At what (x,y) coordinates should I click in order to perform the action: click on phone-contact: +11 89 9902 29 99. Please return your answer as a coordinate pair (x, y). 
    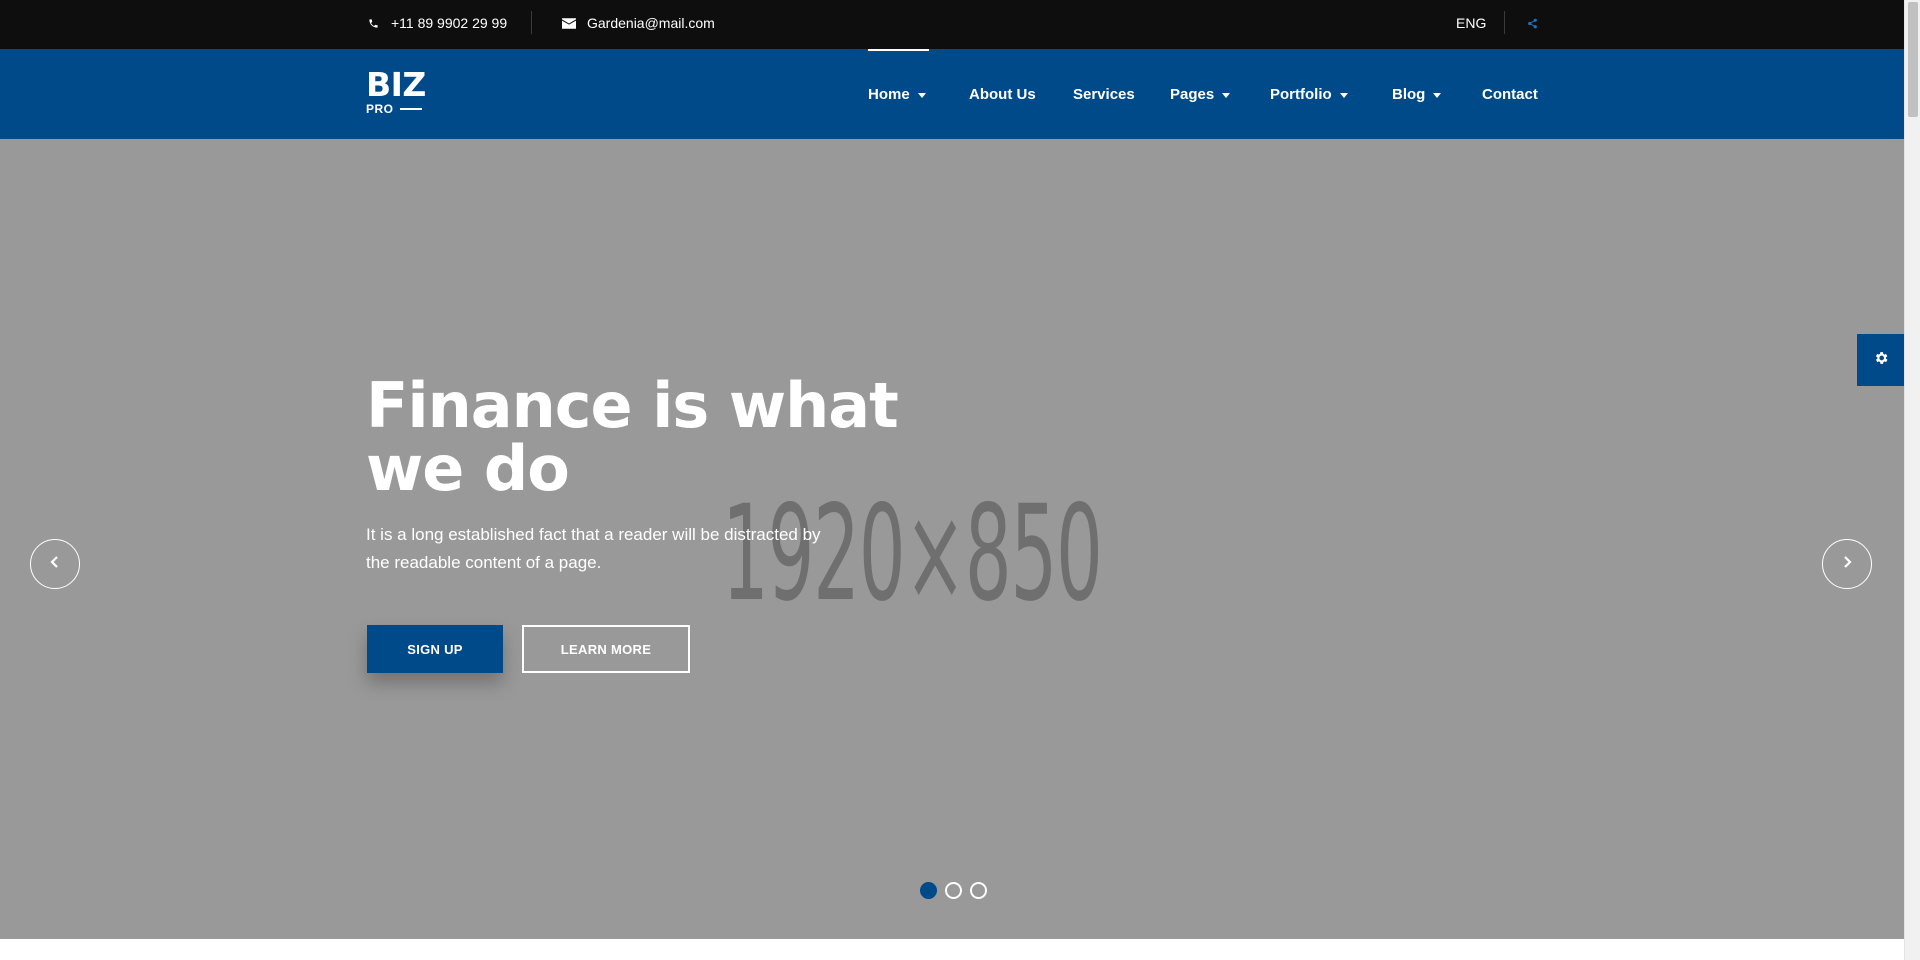
    Looking at the image, I should click on (436, 23).